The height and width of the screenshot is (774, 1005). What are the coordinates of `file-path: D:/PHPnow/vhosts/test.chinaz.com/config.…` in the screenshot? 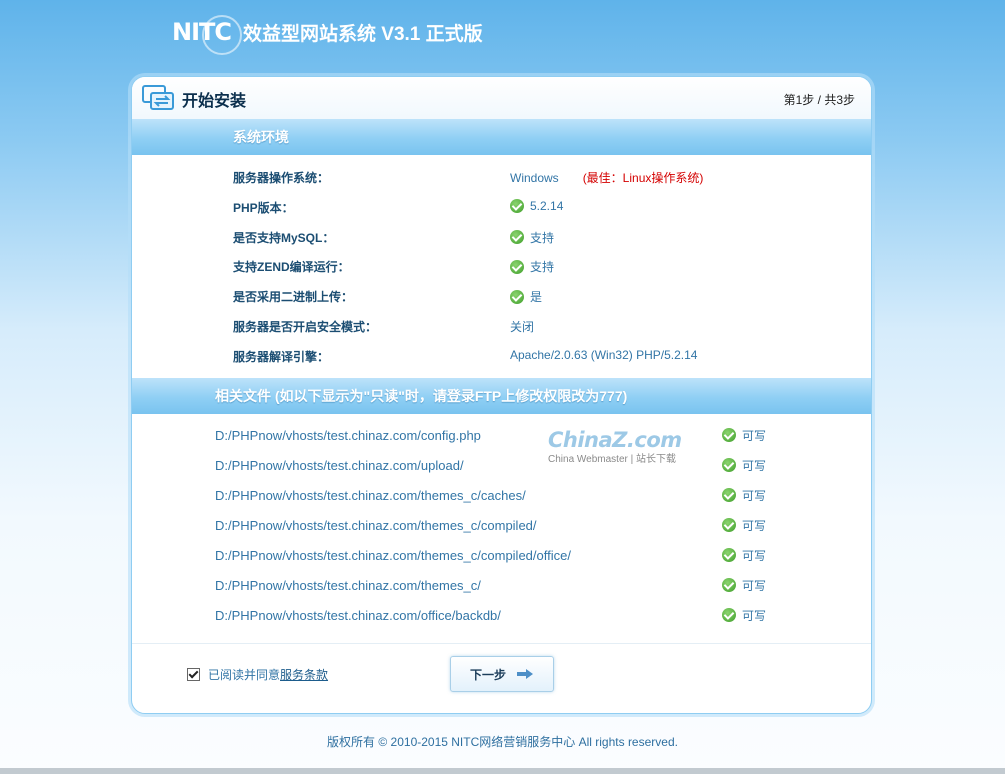 It's located at (348, 435).